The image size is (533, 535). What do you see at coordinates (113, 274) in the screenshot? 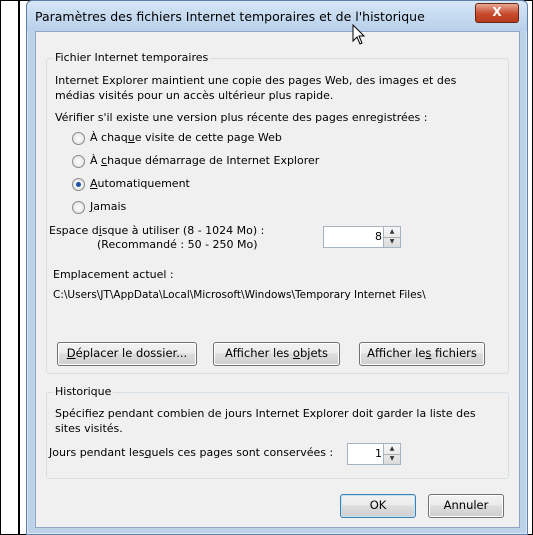
I see `location-label: Emplacement actuel :` at bounding box center [113, 274].